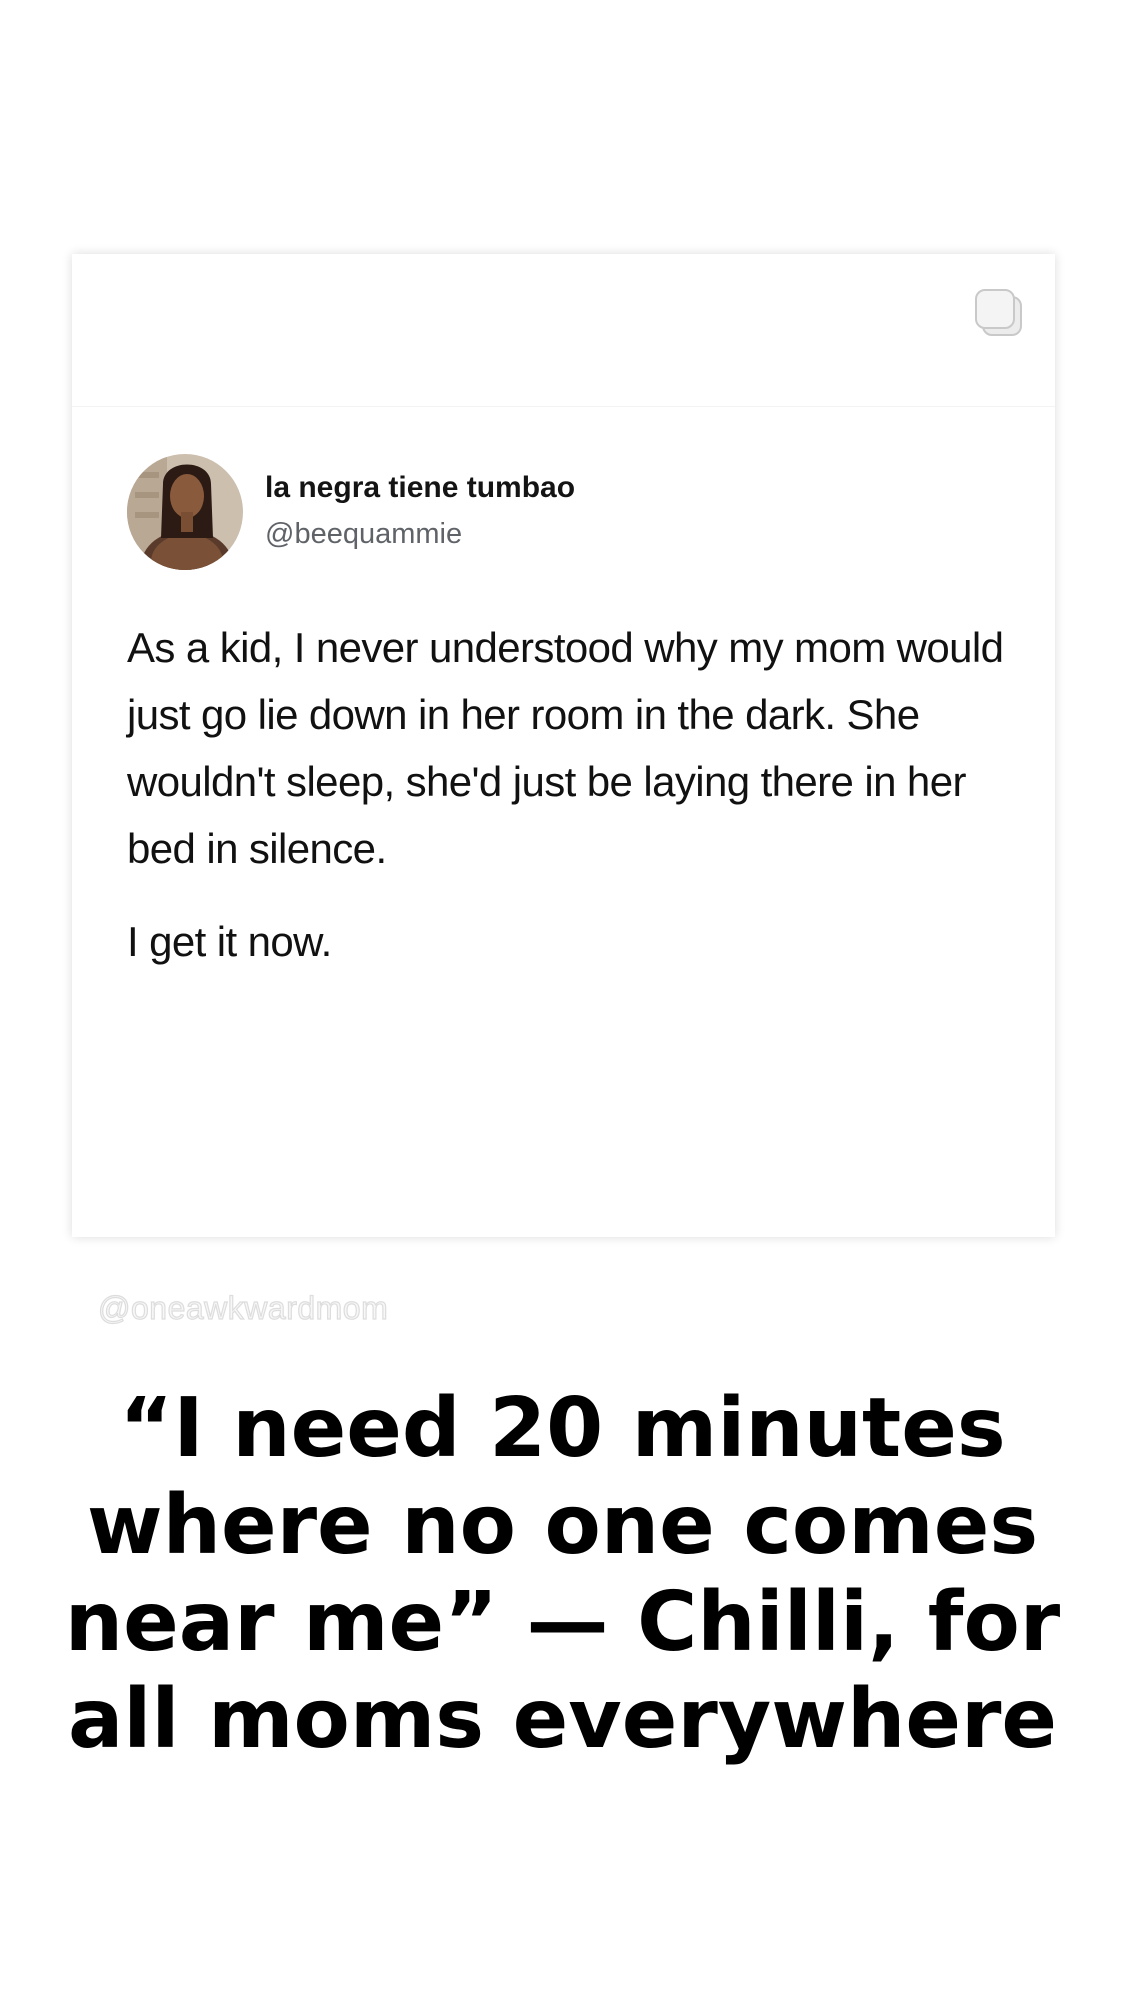 This screenshot has height=2000, width=1125. I want to click on tweet-header: la negra tiene tumbao @beequammie, so click(567, 512).